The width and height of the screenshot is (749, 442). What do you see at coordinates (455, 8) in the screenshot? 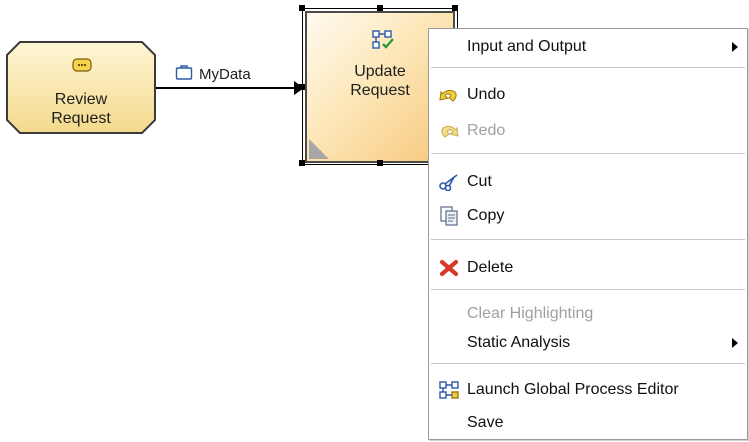
I see `resize-handle-ne` at bounding box center [455, 8].